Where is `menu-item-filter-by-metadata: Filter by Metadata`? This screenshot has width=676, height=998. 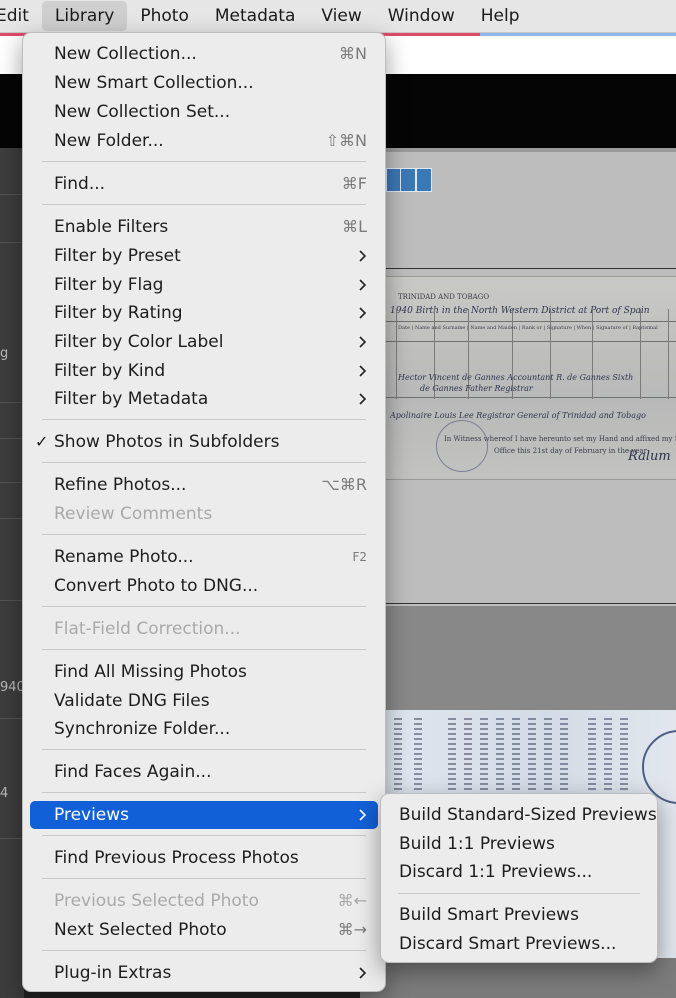 menu-item-filter-by-metadata: Filter by Metadata is located at coordinates (204, 399).